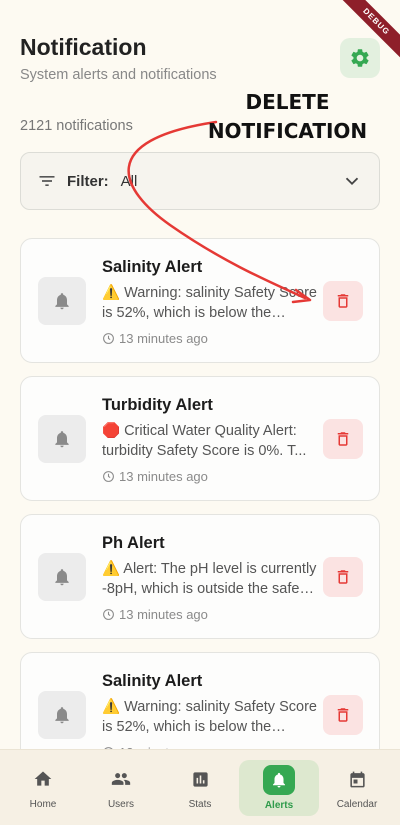 The width and height of the screenshot is (400, 825). I want to click on nav-item-home: Home, so click(43, 788).